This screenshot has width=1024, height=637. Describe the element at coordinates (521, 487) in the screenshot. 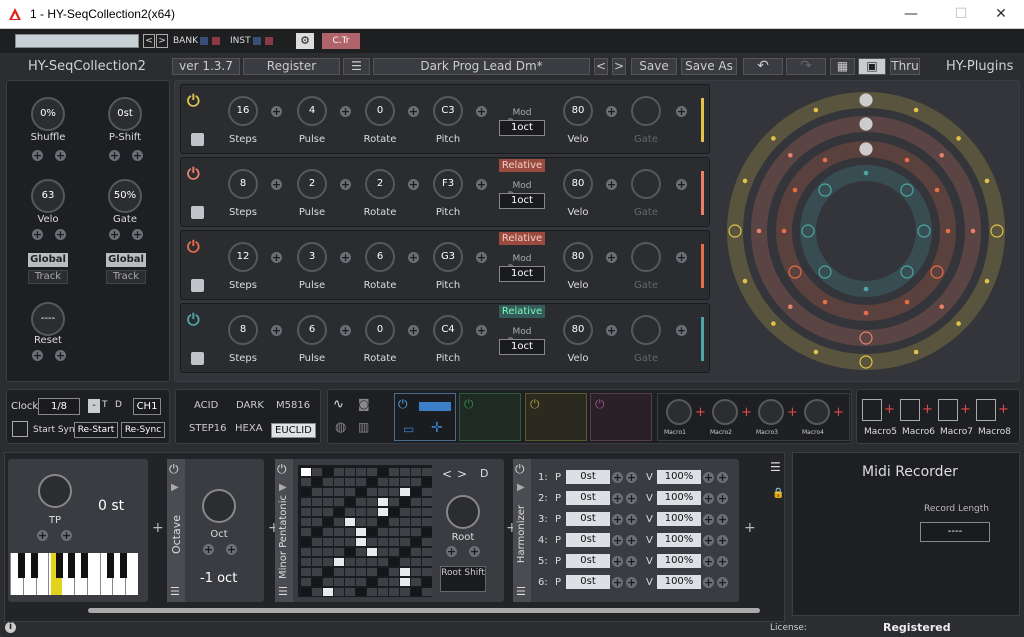

I see `harmonizer-collapse-icon: ▶` at that location.